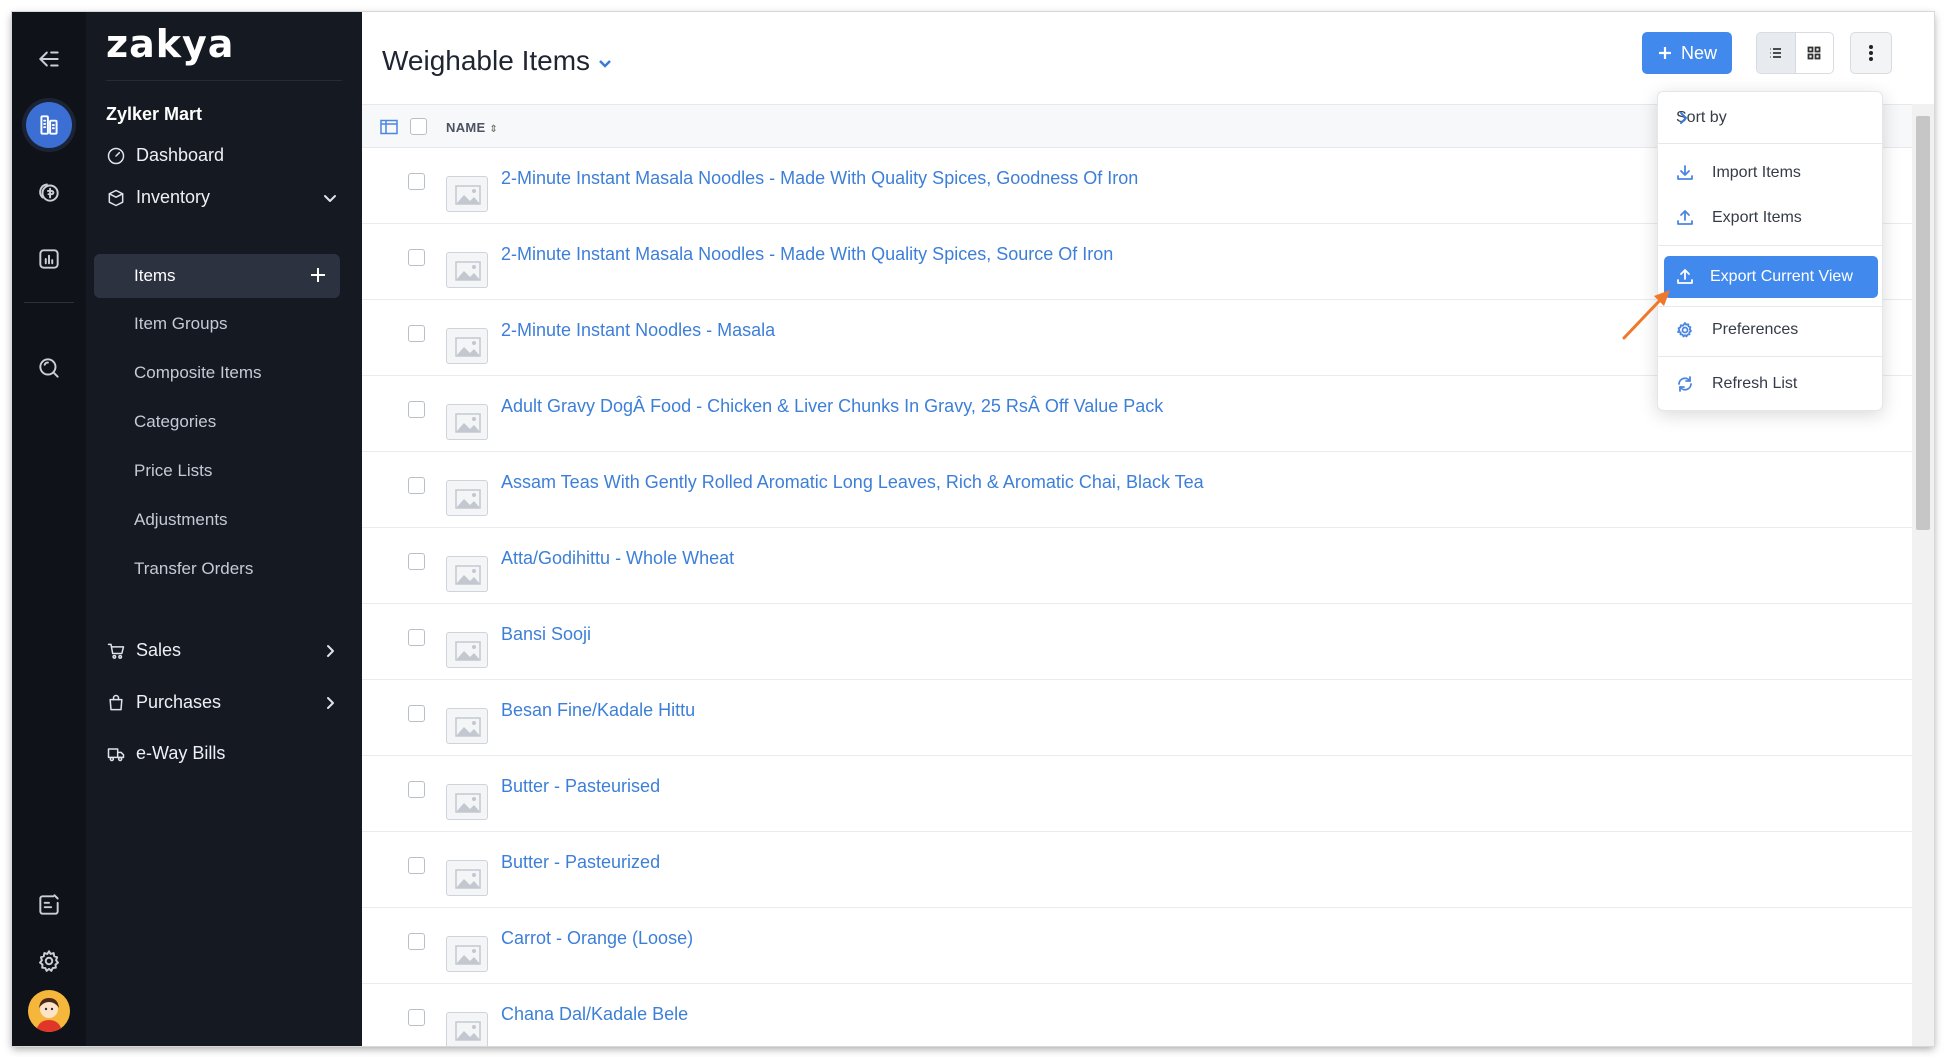 Image resolution: width=1945 pixels, height=1057 pixels. Describe the element at coordinates (580, 786) in the screenshot. I see `item-name-link: Butter - Pasteurised` at that location.